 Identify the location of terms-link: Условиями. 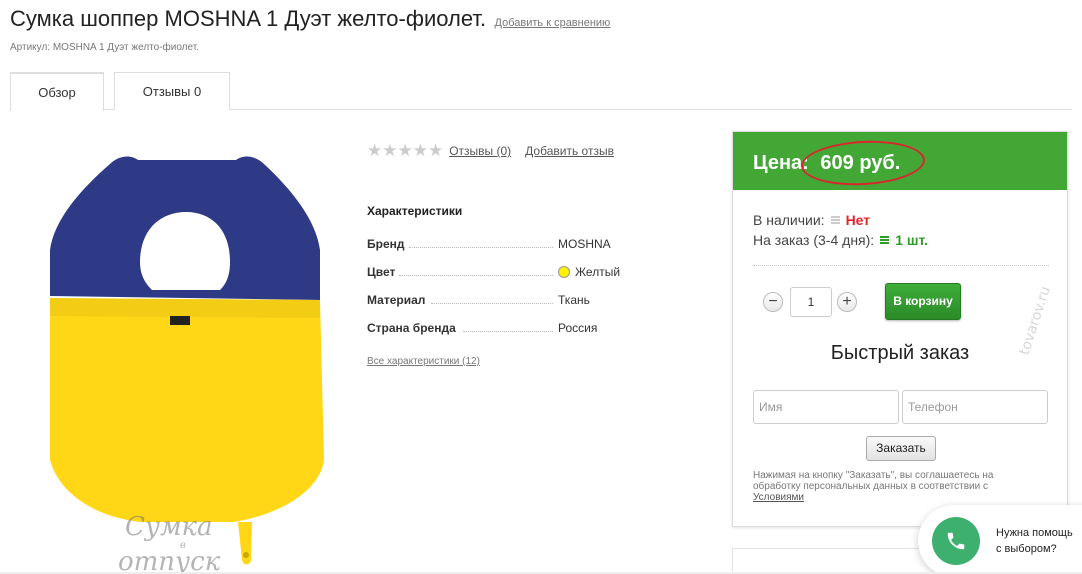
(778, 497).